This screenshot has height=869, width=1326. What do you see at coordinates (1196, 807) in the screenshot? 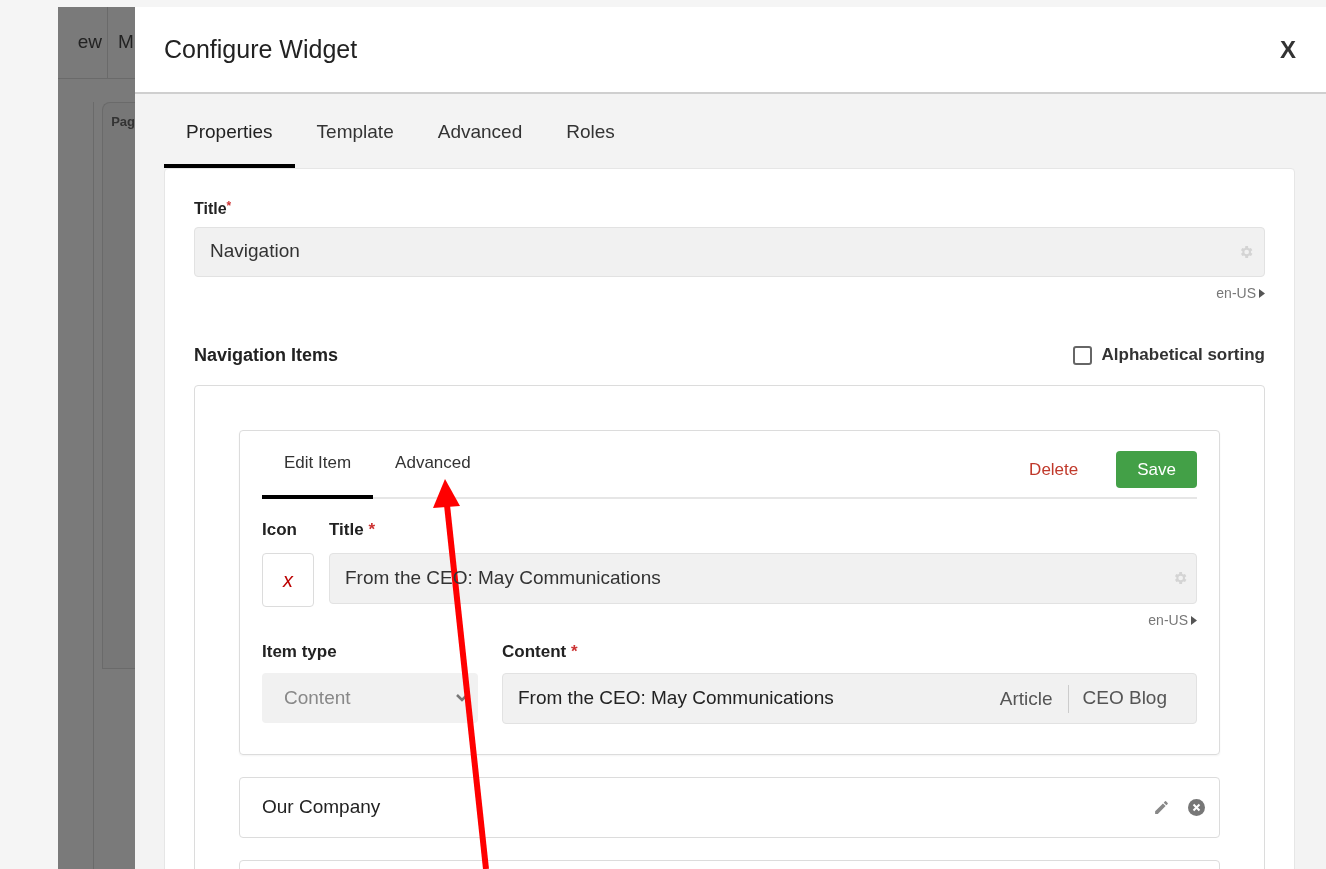
I see `remove-icon` at bounding box center [1196, 807].